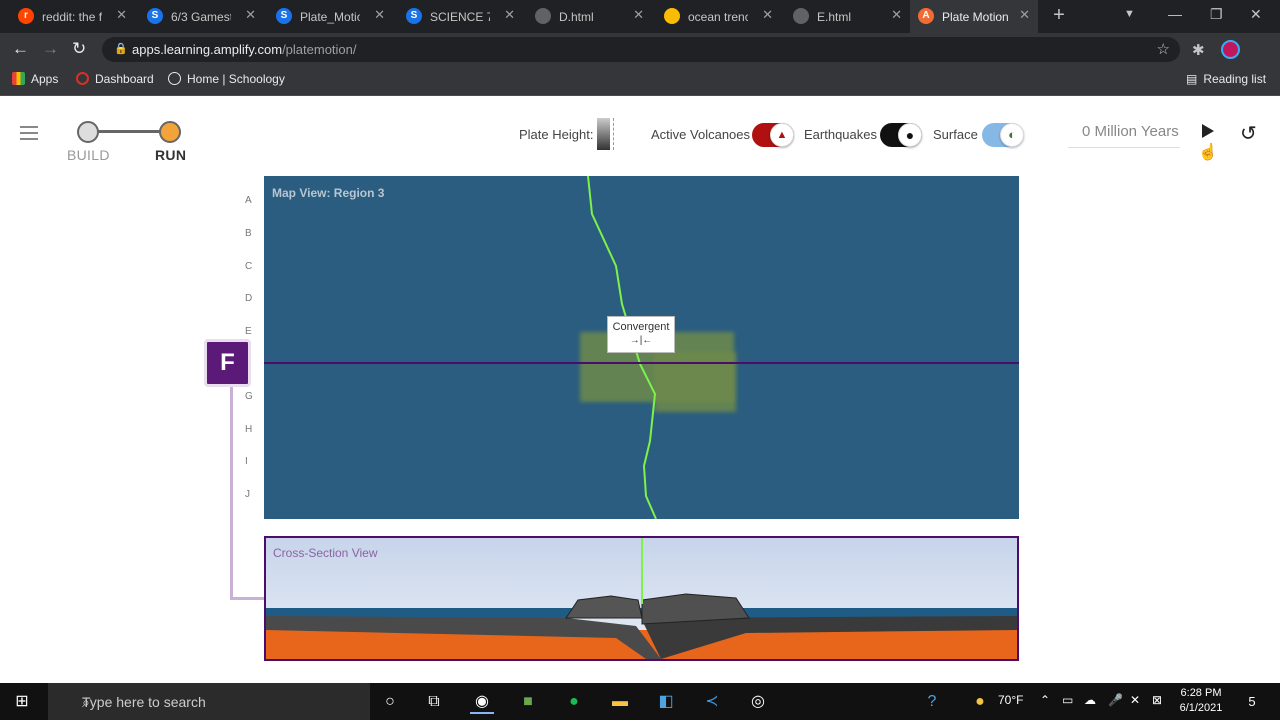 The width and height of the screenshot is (1280, 720). I want to click on bookmark-star-icon: ☆, so click(1163, 49).